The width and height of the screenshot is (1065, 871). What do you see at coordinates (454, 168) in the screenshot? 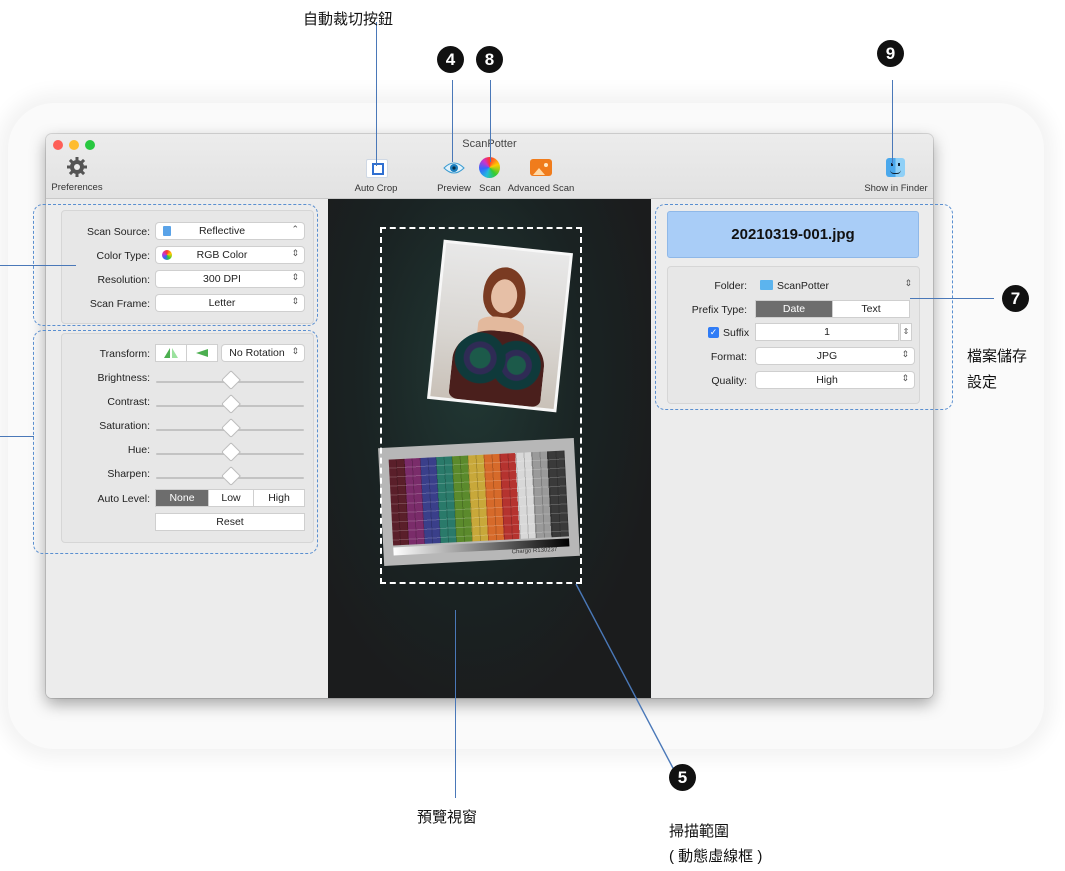
I see `eye-icon` at bounding box center [454, 168].